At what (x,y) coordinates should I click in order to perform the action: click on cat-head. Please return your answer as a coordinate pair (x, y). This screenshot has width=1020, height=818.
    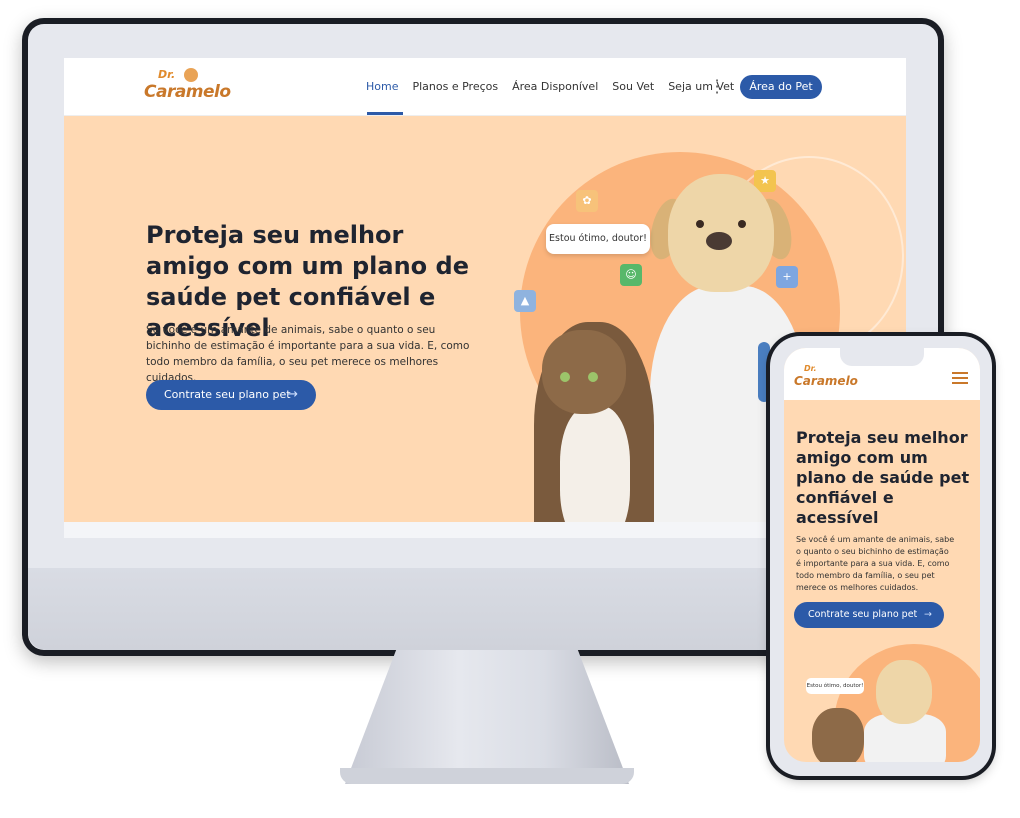
    Looking at the image, I should click on (584, 372).